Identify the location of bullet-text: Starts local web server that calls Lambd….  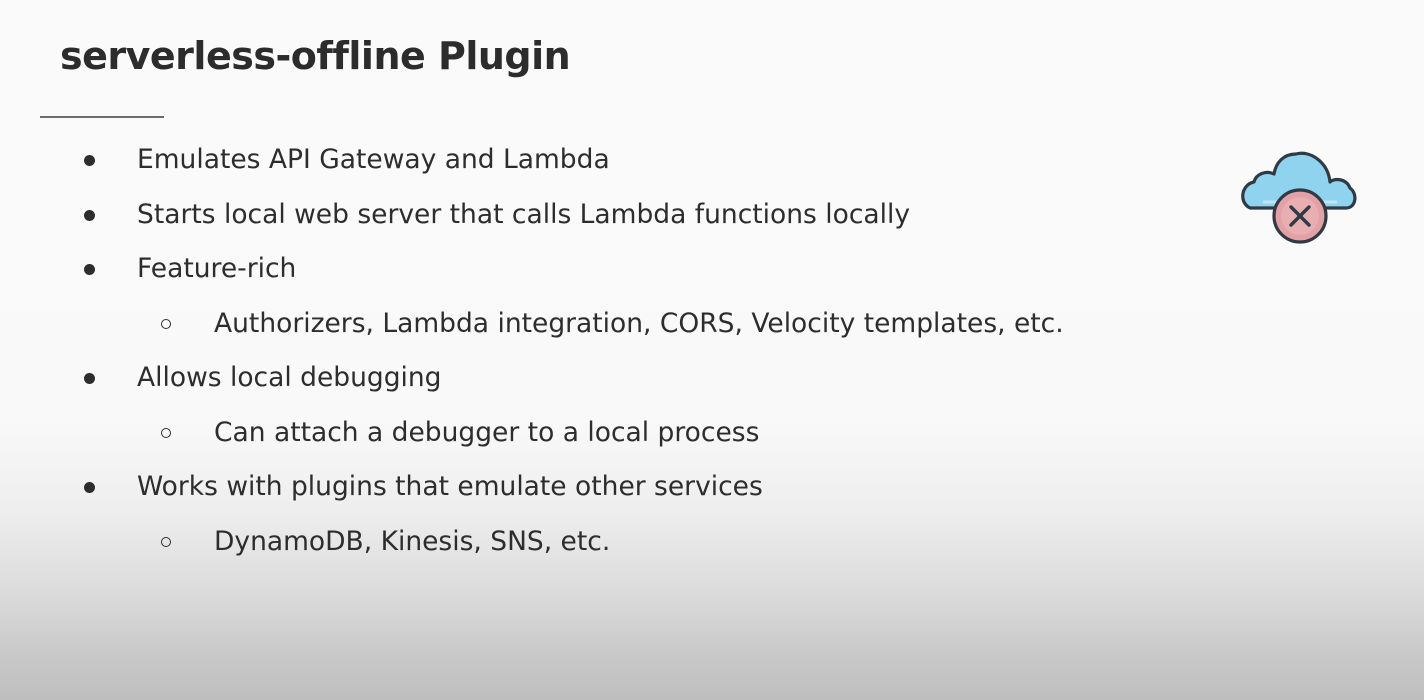
(524, 214).